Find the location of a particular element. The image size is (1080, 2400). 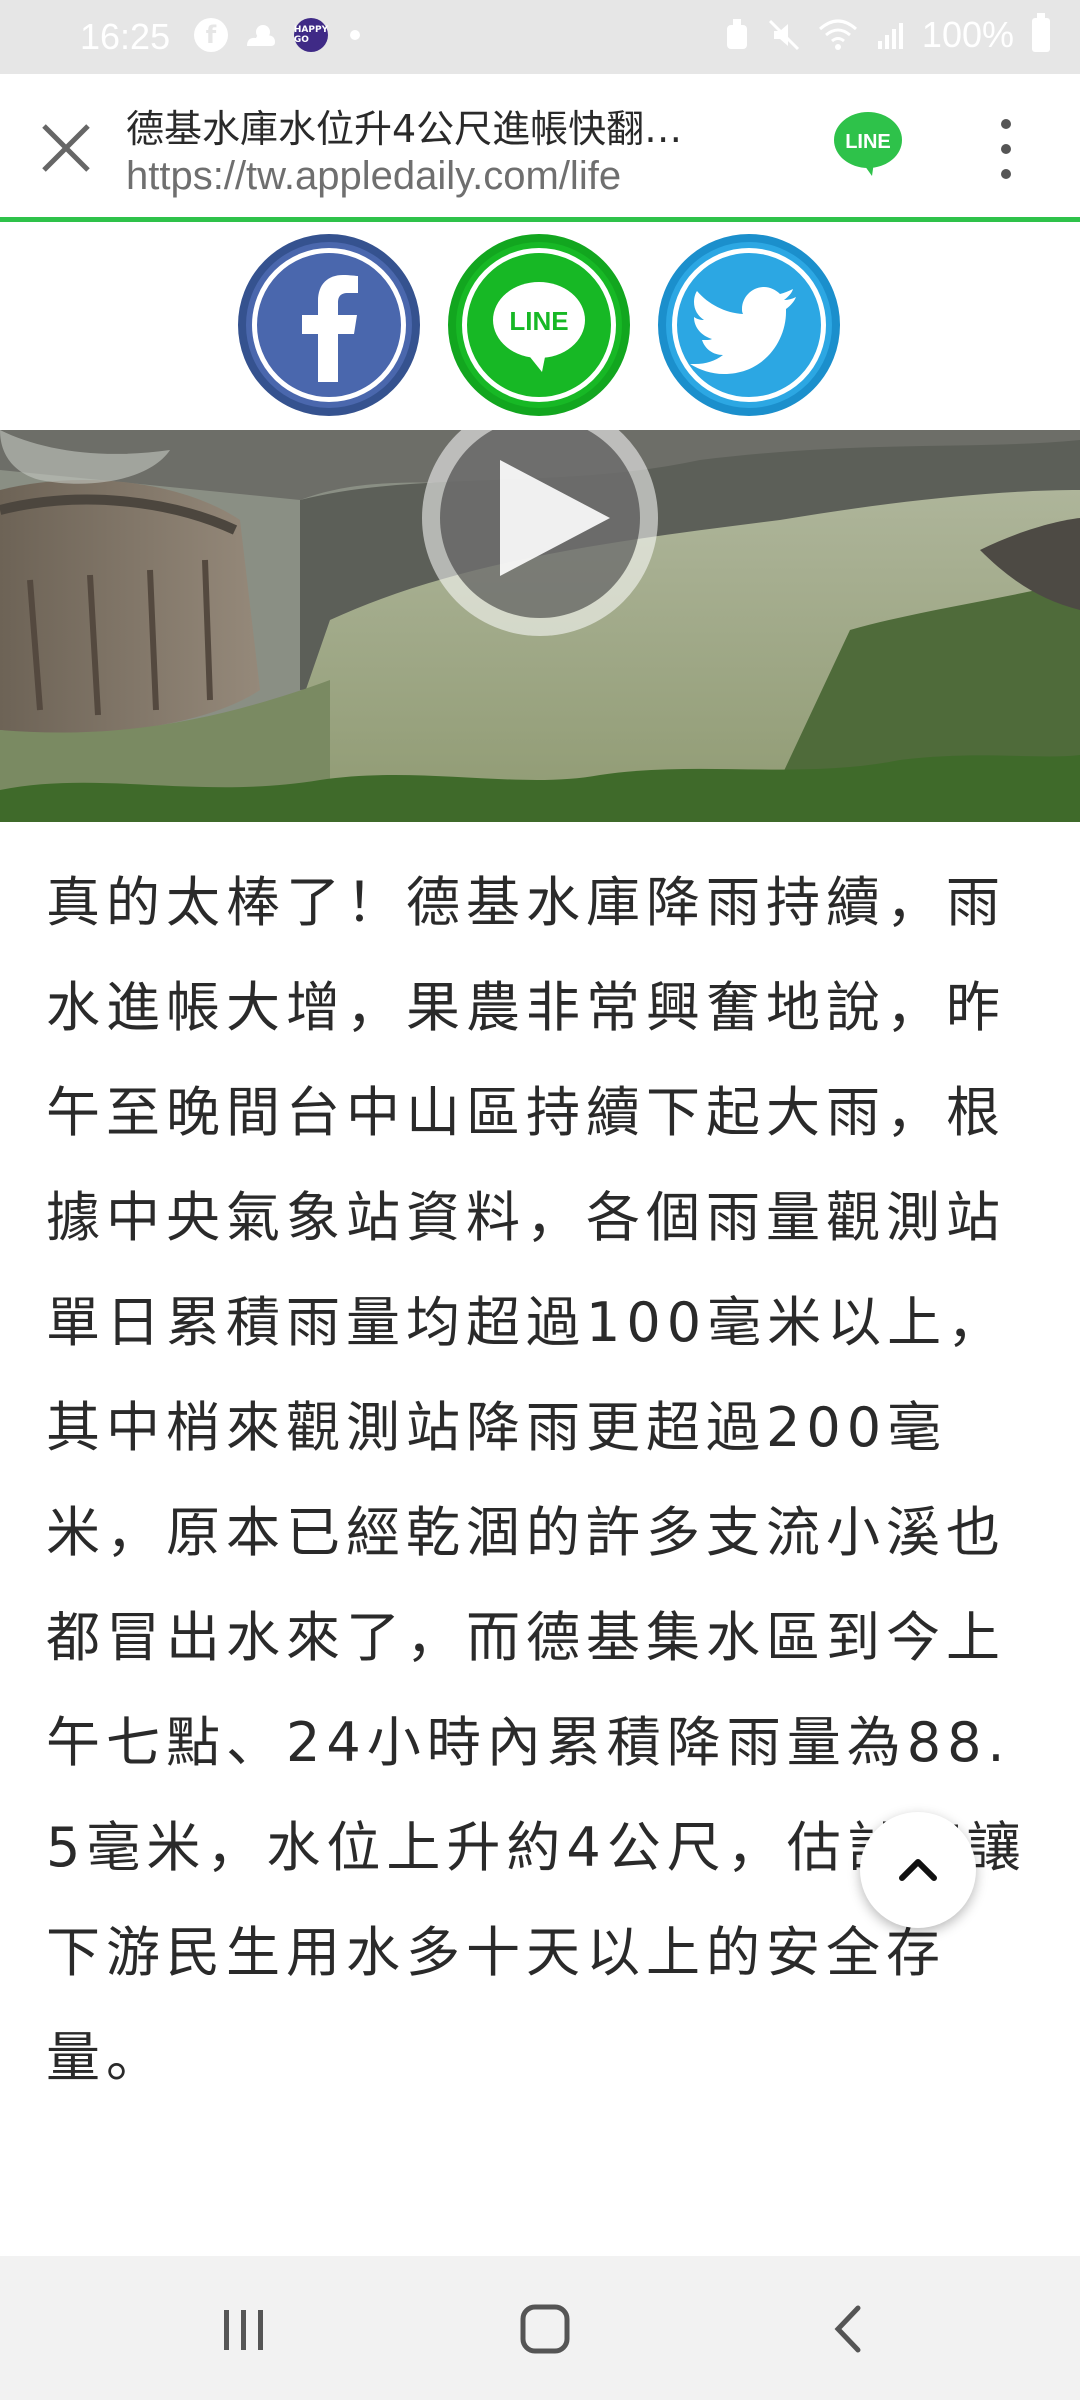

alarm-icon is located at coordinates (736, 34).